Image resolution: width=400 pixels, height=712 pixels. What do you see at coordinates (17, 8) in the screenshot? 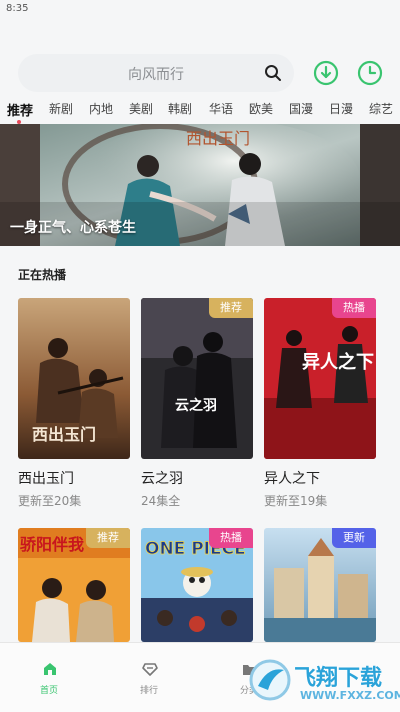
I see `status-time: 8:35` at bounding box center [17, 8].